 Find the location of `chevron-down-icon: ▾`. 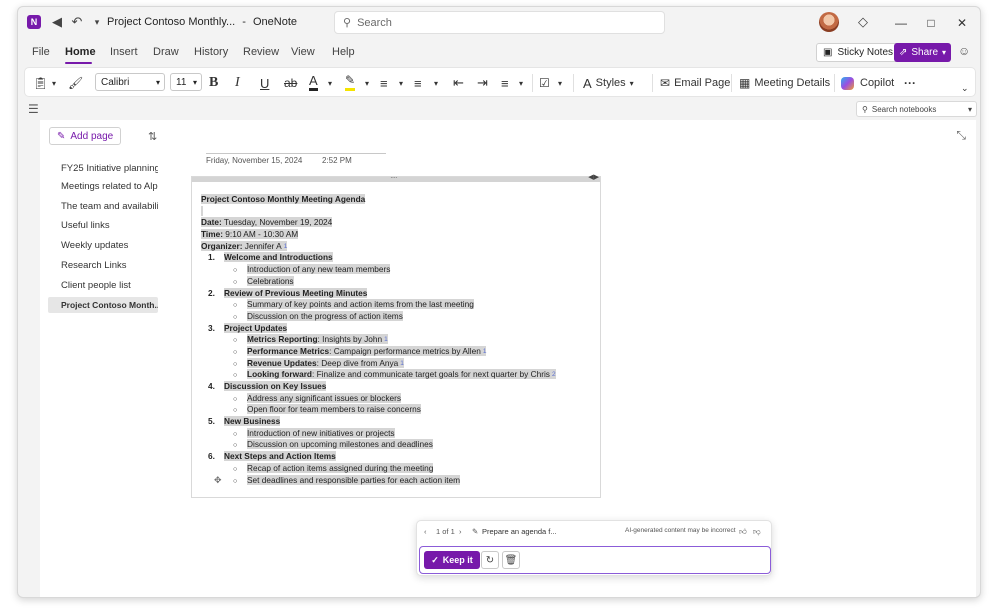

chevron-down-icon: ▾ is located at coordinates (631, 83).